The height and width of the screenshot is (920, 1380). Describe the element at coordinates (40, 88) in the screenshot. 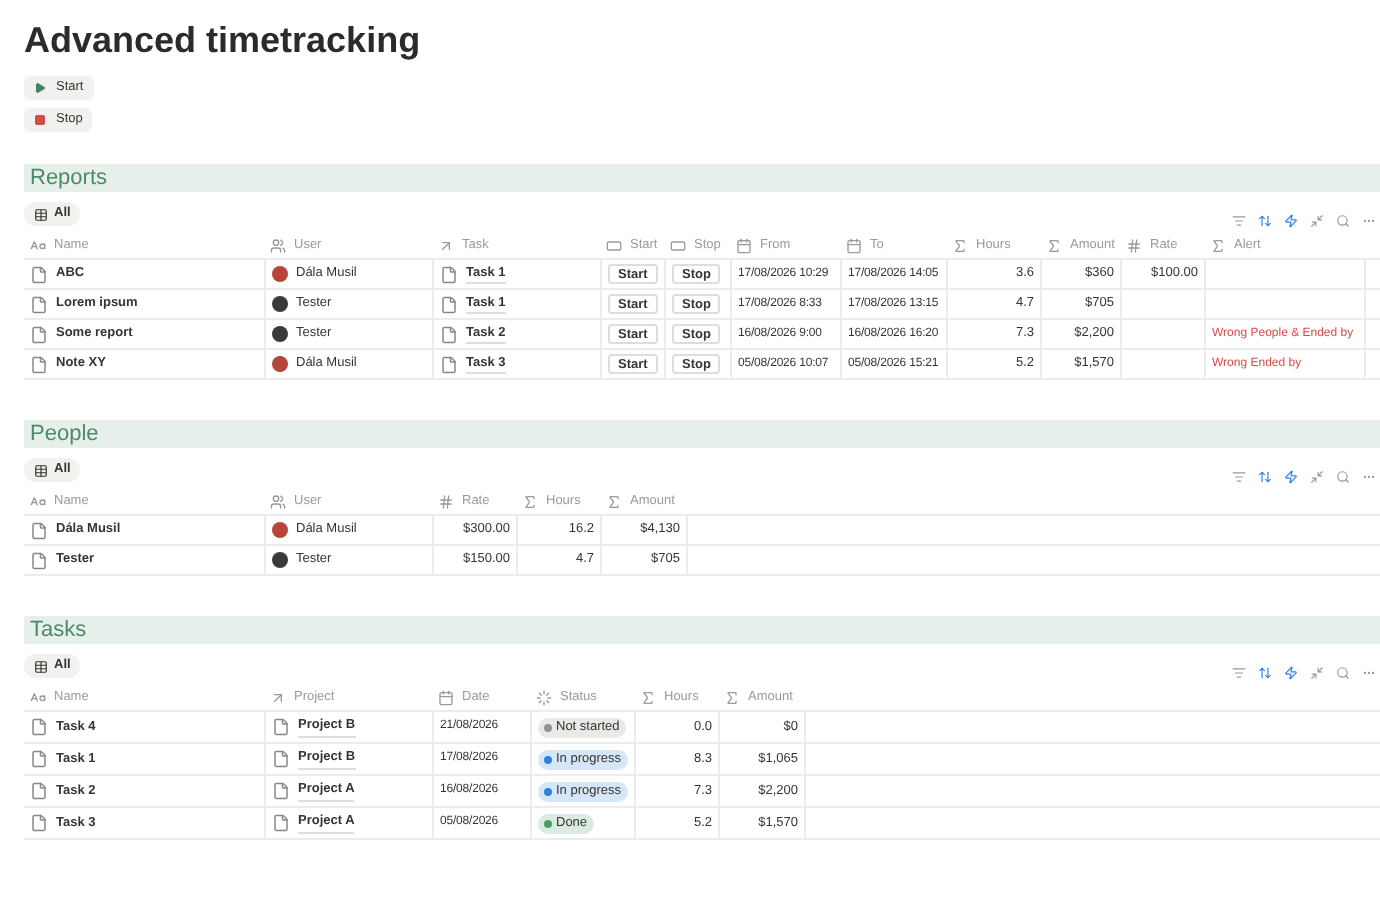

I see `play-icon` at that location.